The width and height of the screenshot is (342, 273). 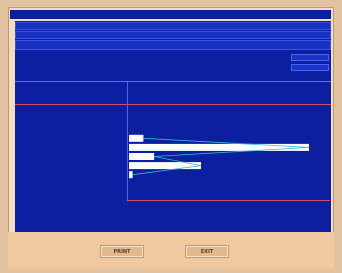 I want to click on exit-button: EXIT, so click(x=207, y=251).